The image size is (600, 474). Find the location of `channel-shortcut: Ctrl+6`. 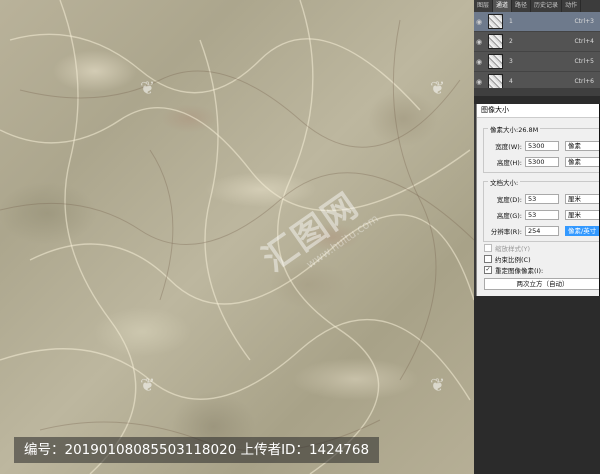

channel-shortcut: Ctrl+6 is located at coordinates (584, 81).